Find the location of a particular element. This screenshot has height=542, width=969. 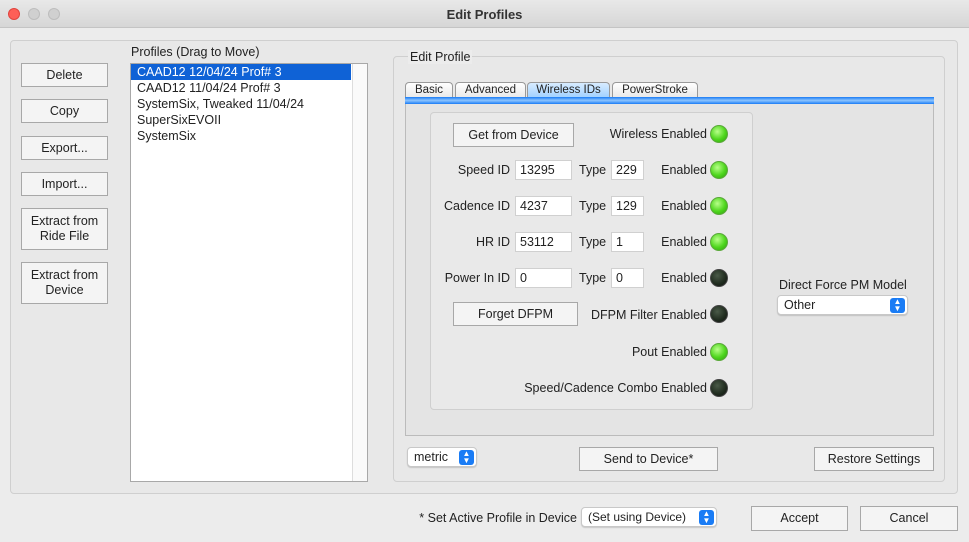

list-item: SystemSix is located at coordinates (249, 136).